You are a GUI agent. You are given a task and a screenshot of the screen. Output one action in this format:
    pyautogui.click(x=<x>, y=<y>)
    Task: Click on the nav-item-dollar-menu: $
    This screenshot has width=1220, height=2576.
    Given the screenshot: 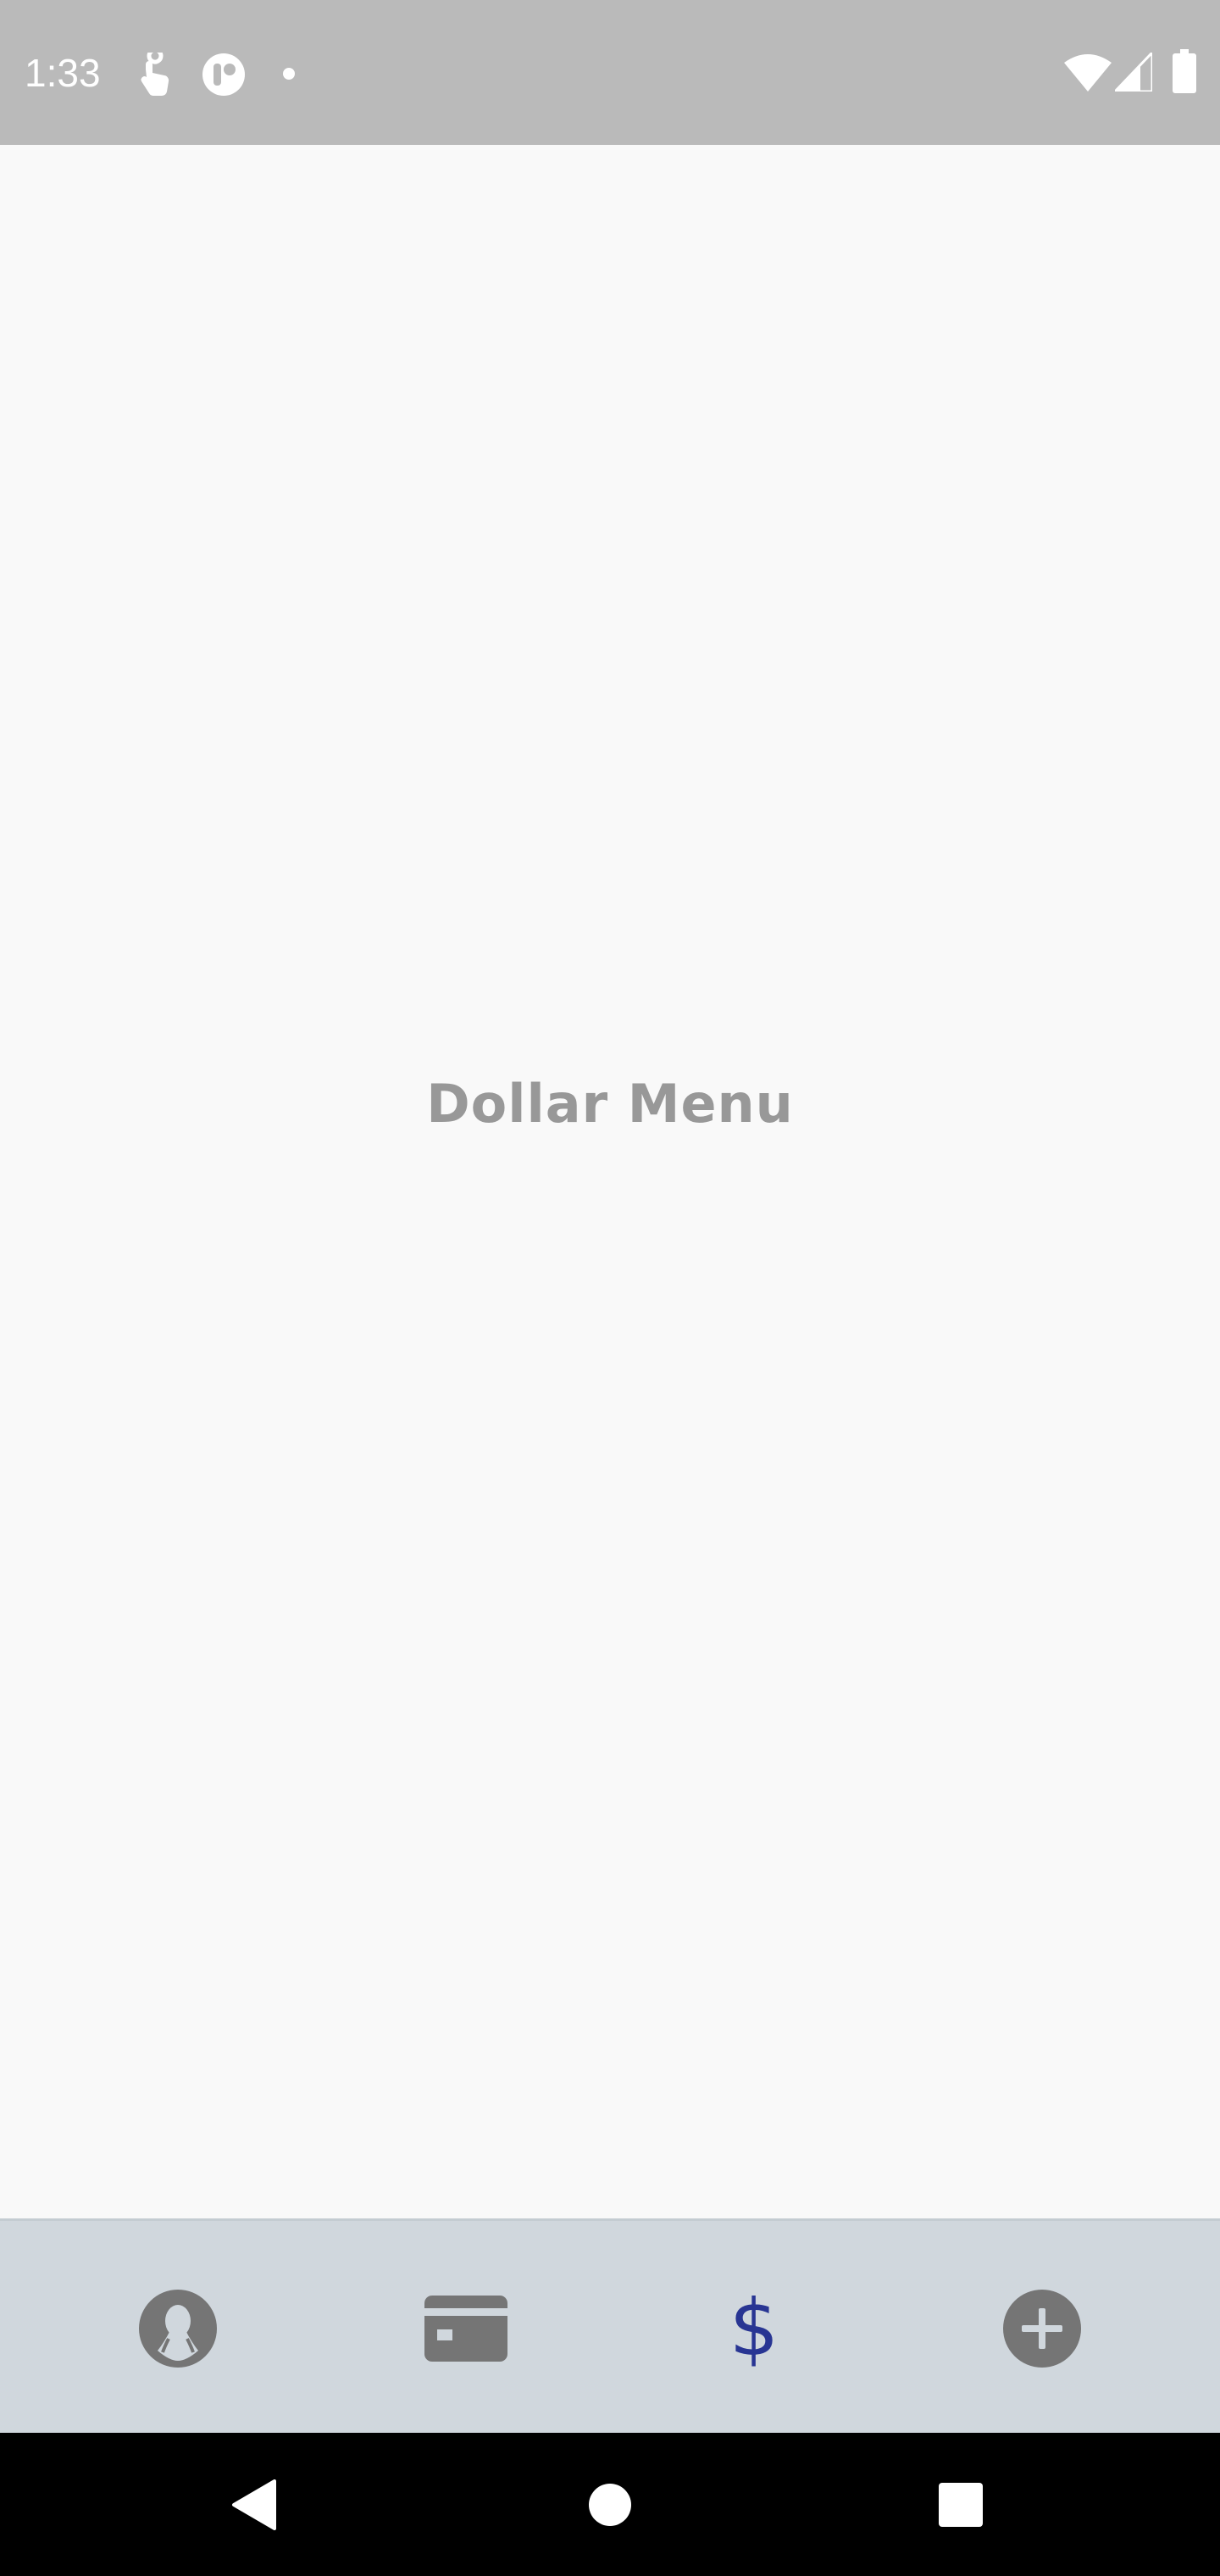 What is the action you would take?
    pyautogui.click(x=754, y=2328)
    